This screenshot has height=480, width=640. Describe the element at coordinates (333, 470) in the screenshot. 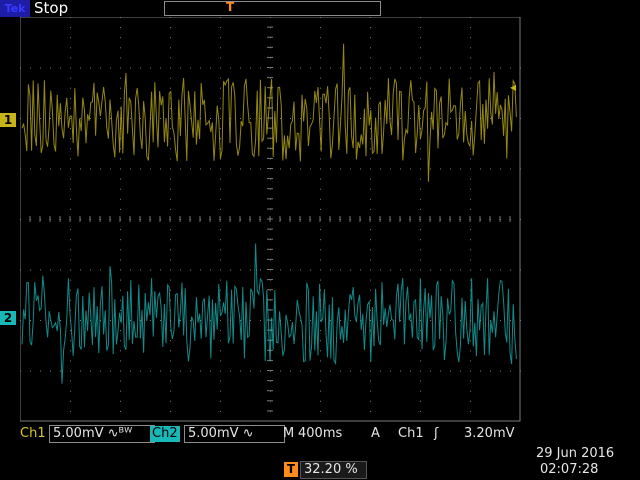

I see `trigger-position-value: 32.20 %` at that location.